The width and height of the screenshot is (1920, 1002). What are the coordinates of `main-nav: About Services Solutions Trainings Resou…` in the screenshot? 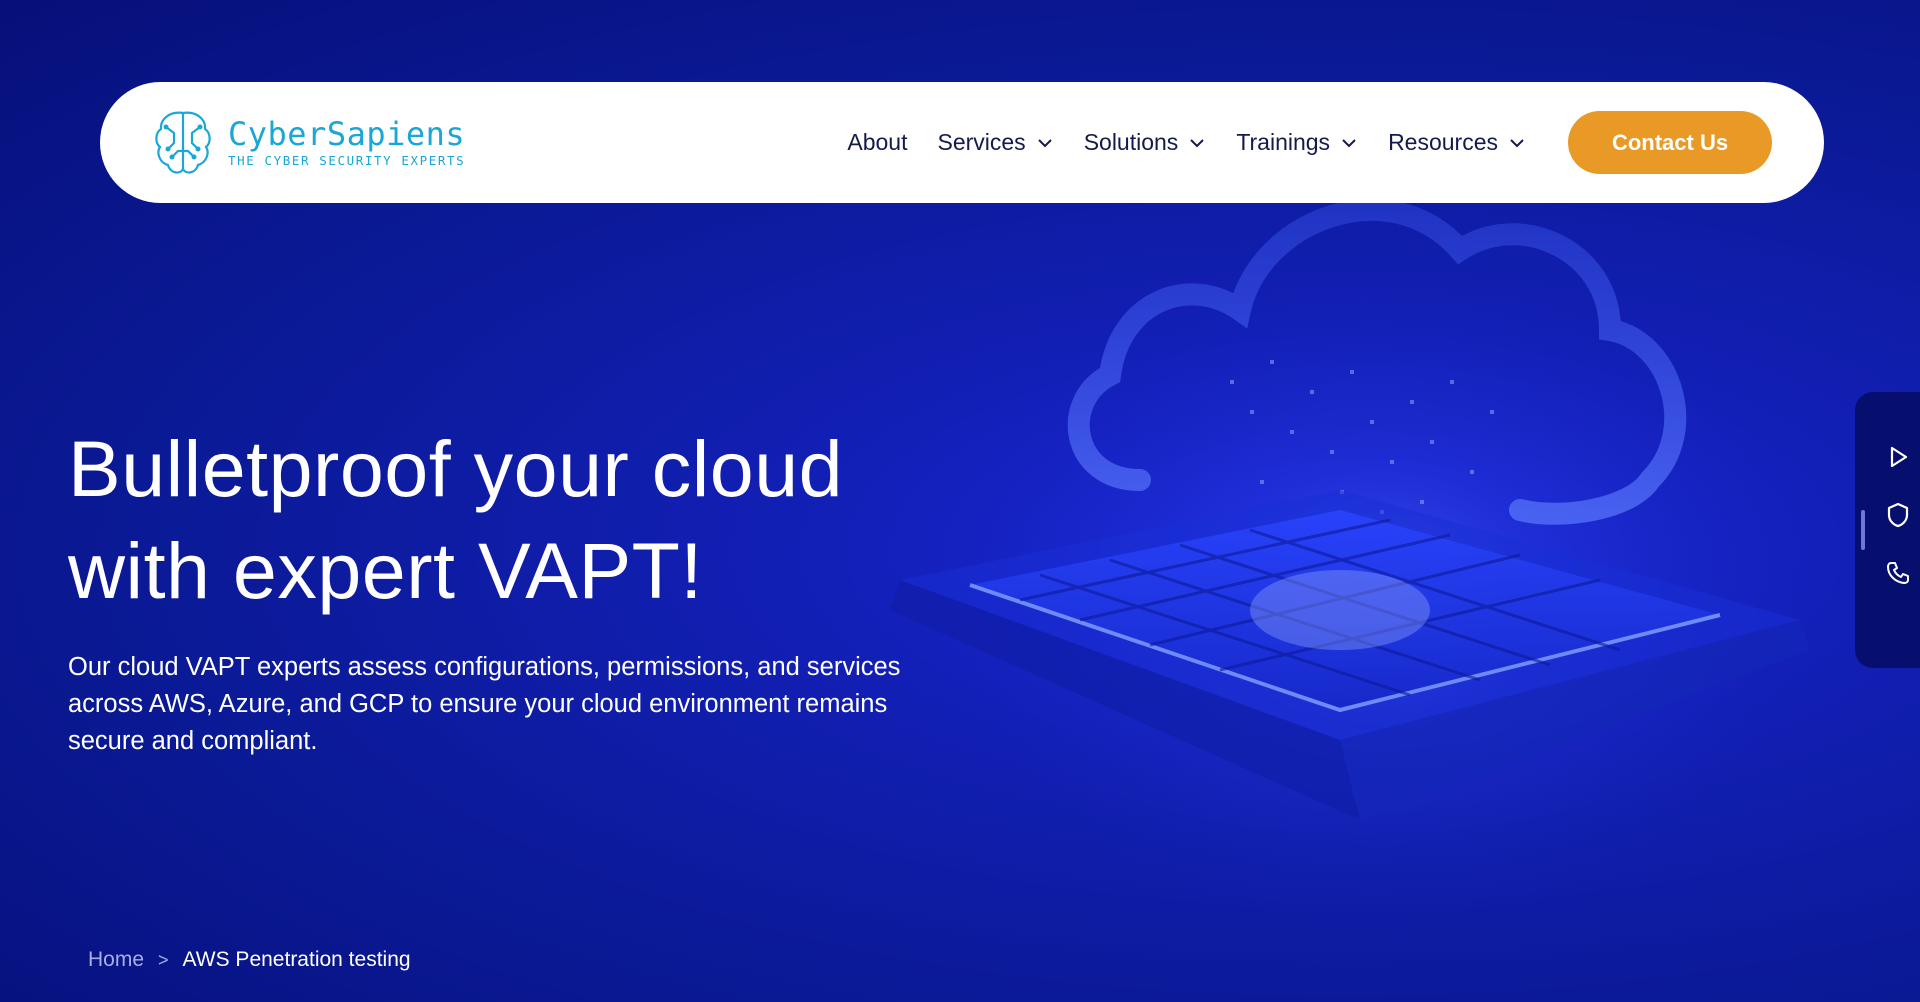 It's located at (1309, 142).